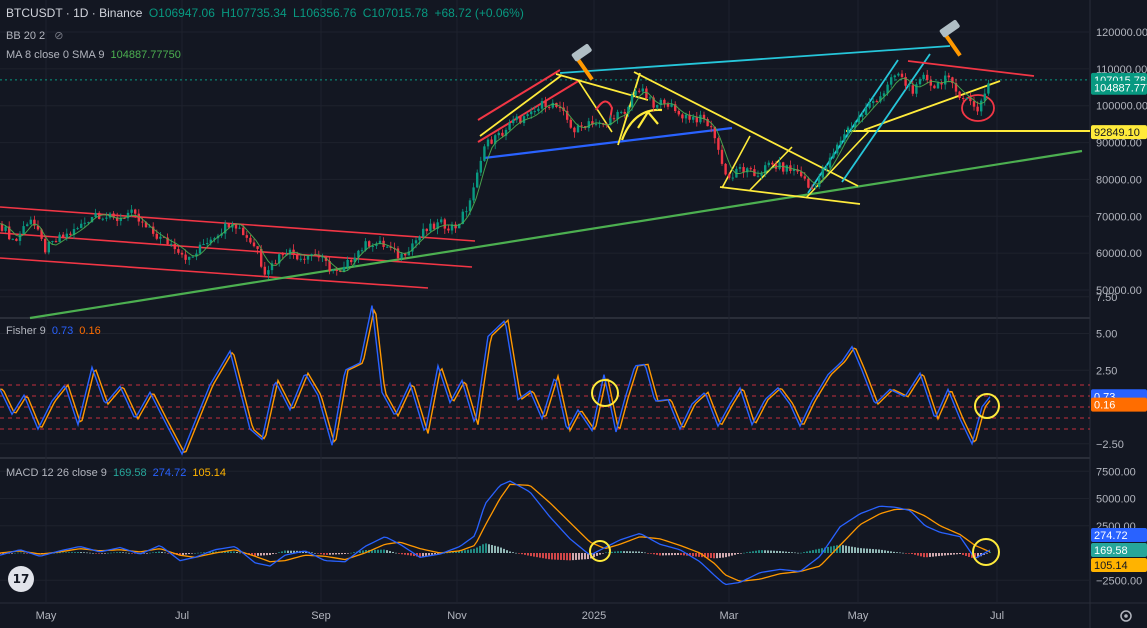 The height and width of the screenshot is (628, 1147). I want to click on tradingview-logo: 17, so click(21, 579).